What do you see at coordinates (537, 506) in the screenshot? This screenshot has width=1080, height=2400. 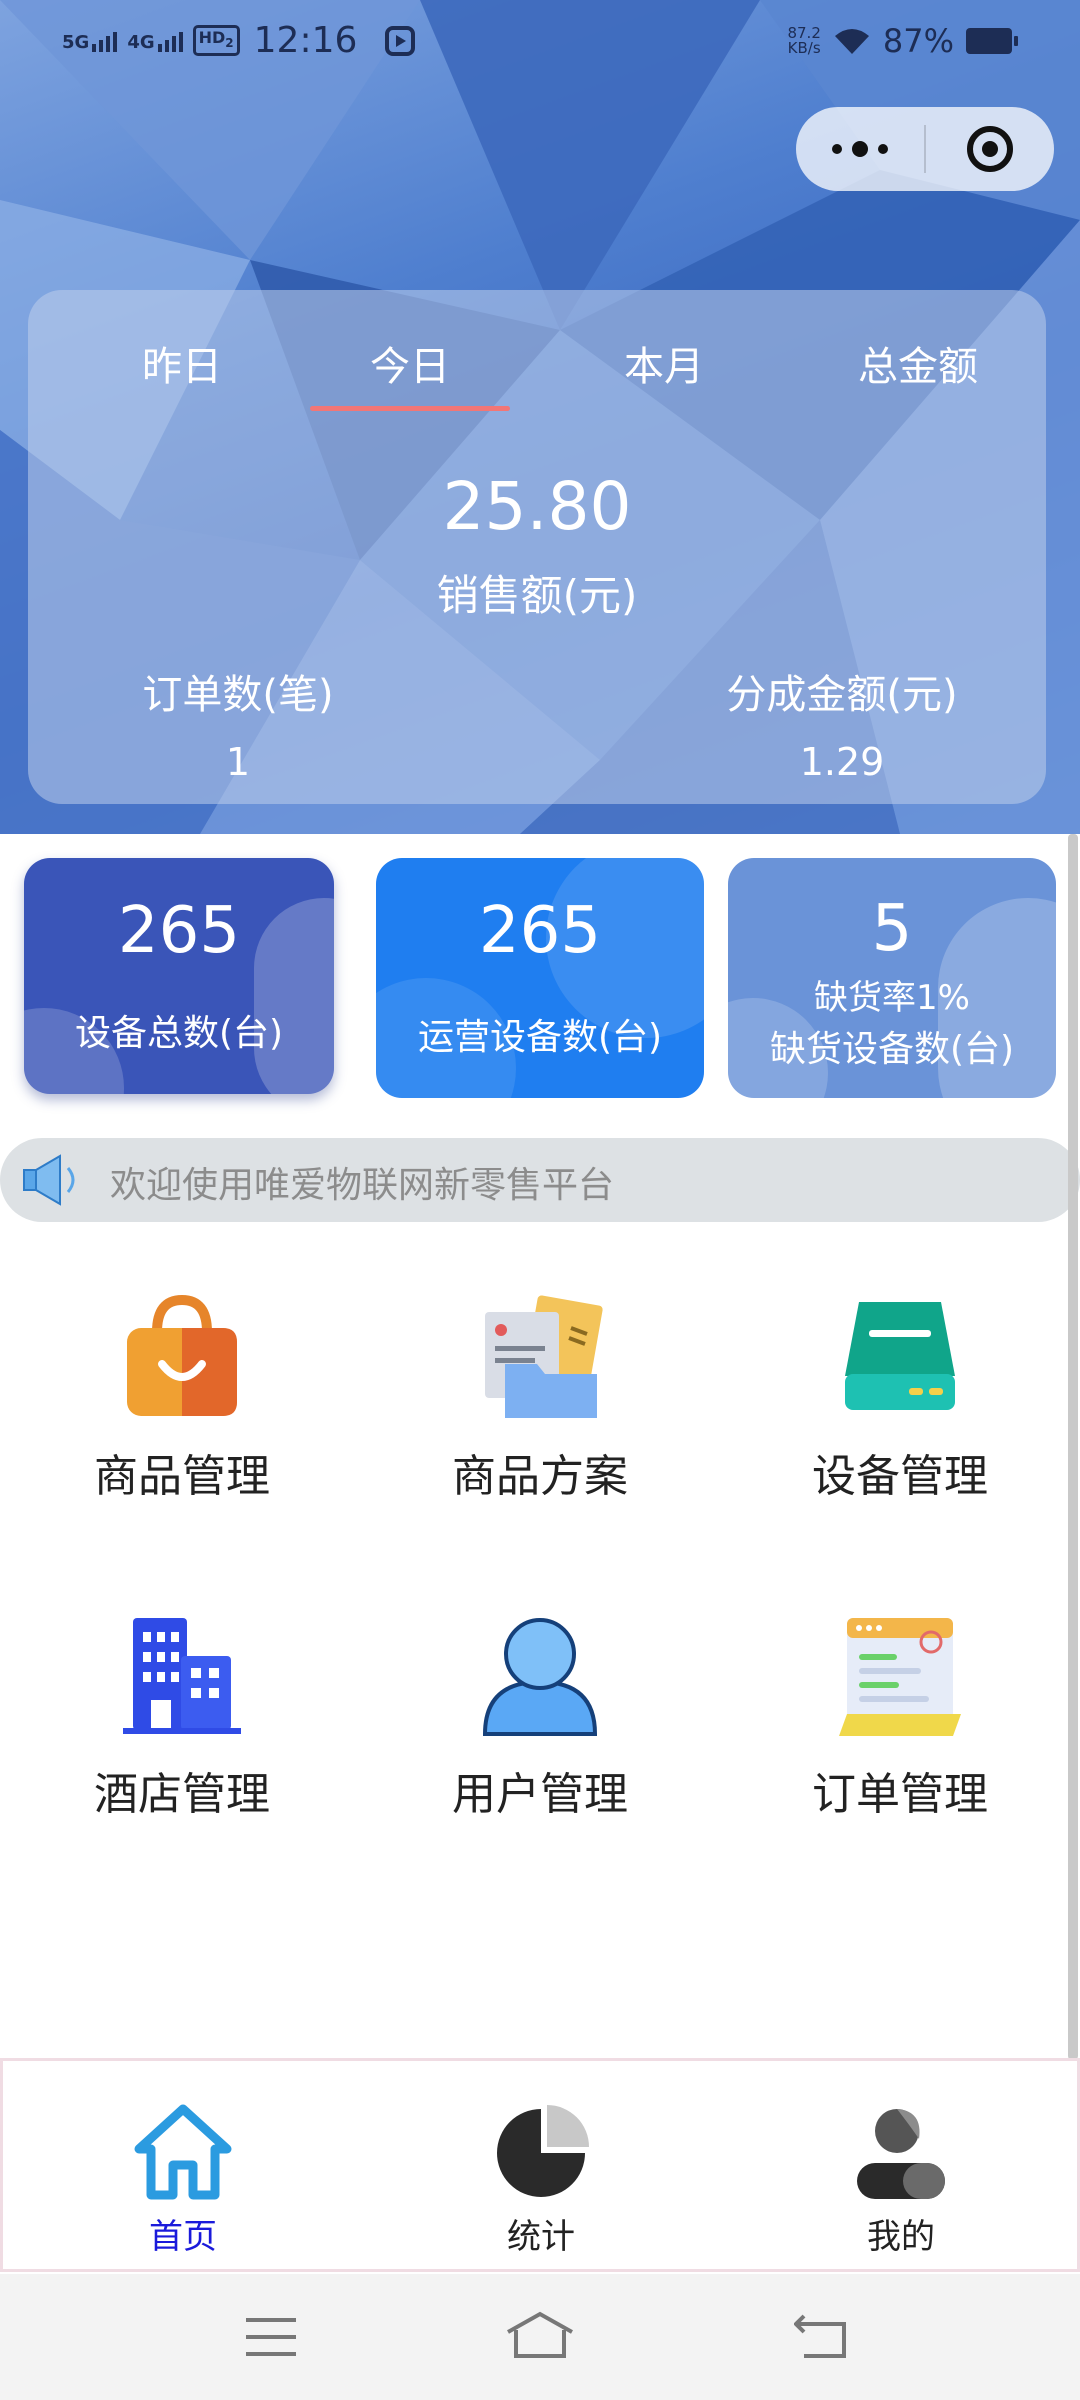 I see `sales-amount: 25.80` at bounding box center [537, 506].